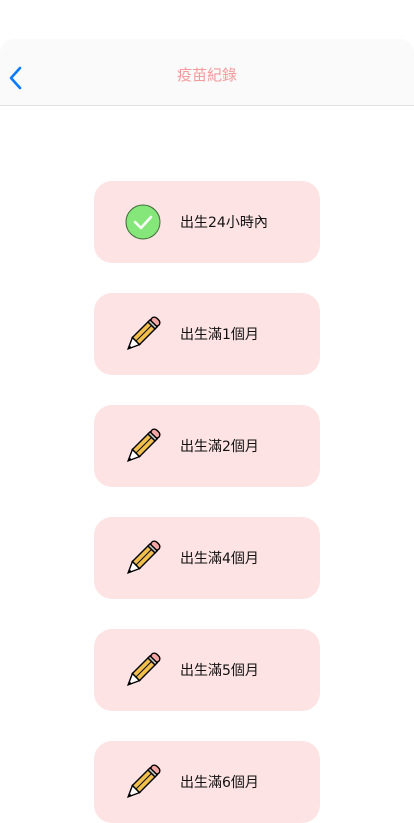 The image size is (414, 823). What do you see at coordinates (219, 559) in the screenshot?
I see `record-label: 出生滿4個月` at bounding box center [219, 559].